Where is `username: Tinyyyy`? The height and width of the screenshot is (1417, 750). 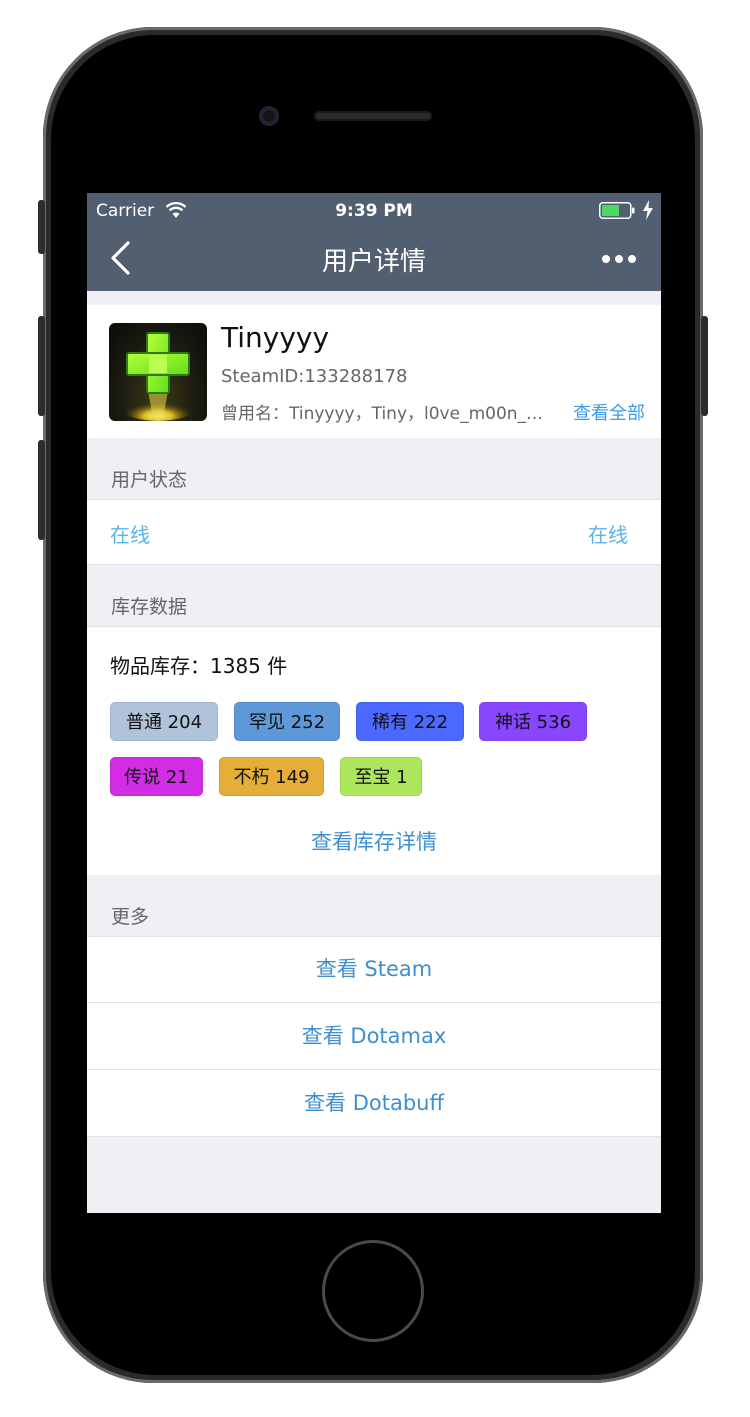
username: Tinyyyy is located at coordinates (275, 337).